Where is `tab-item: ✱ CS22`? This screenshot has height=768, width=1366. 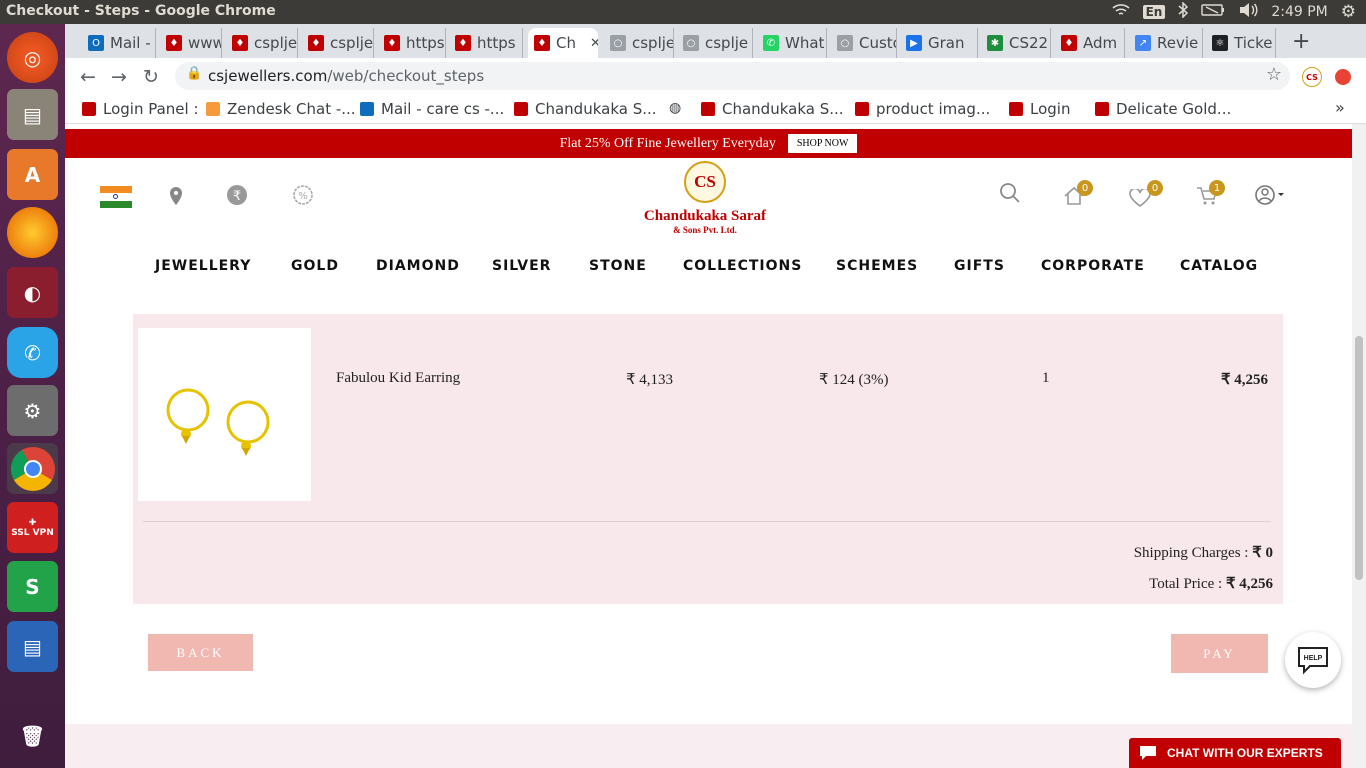 tab-item: ✱ CS22 is located at coordinates (1016, 43).